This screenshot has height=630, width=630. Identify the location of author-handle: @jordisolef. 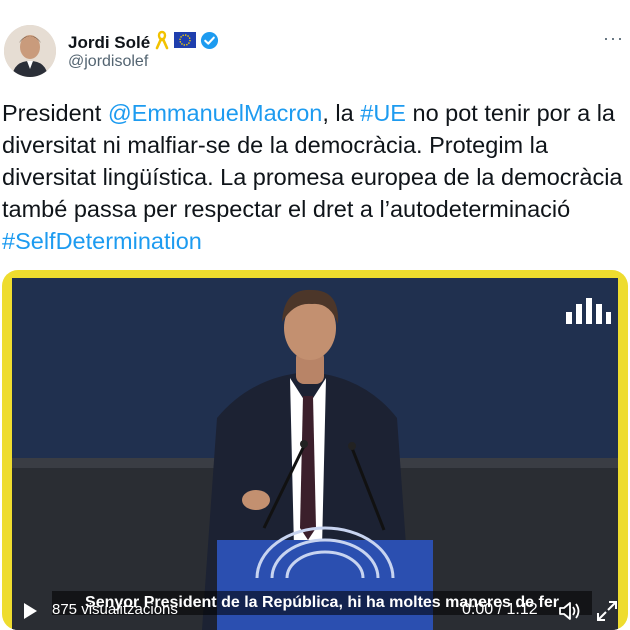
(108, 62).